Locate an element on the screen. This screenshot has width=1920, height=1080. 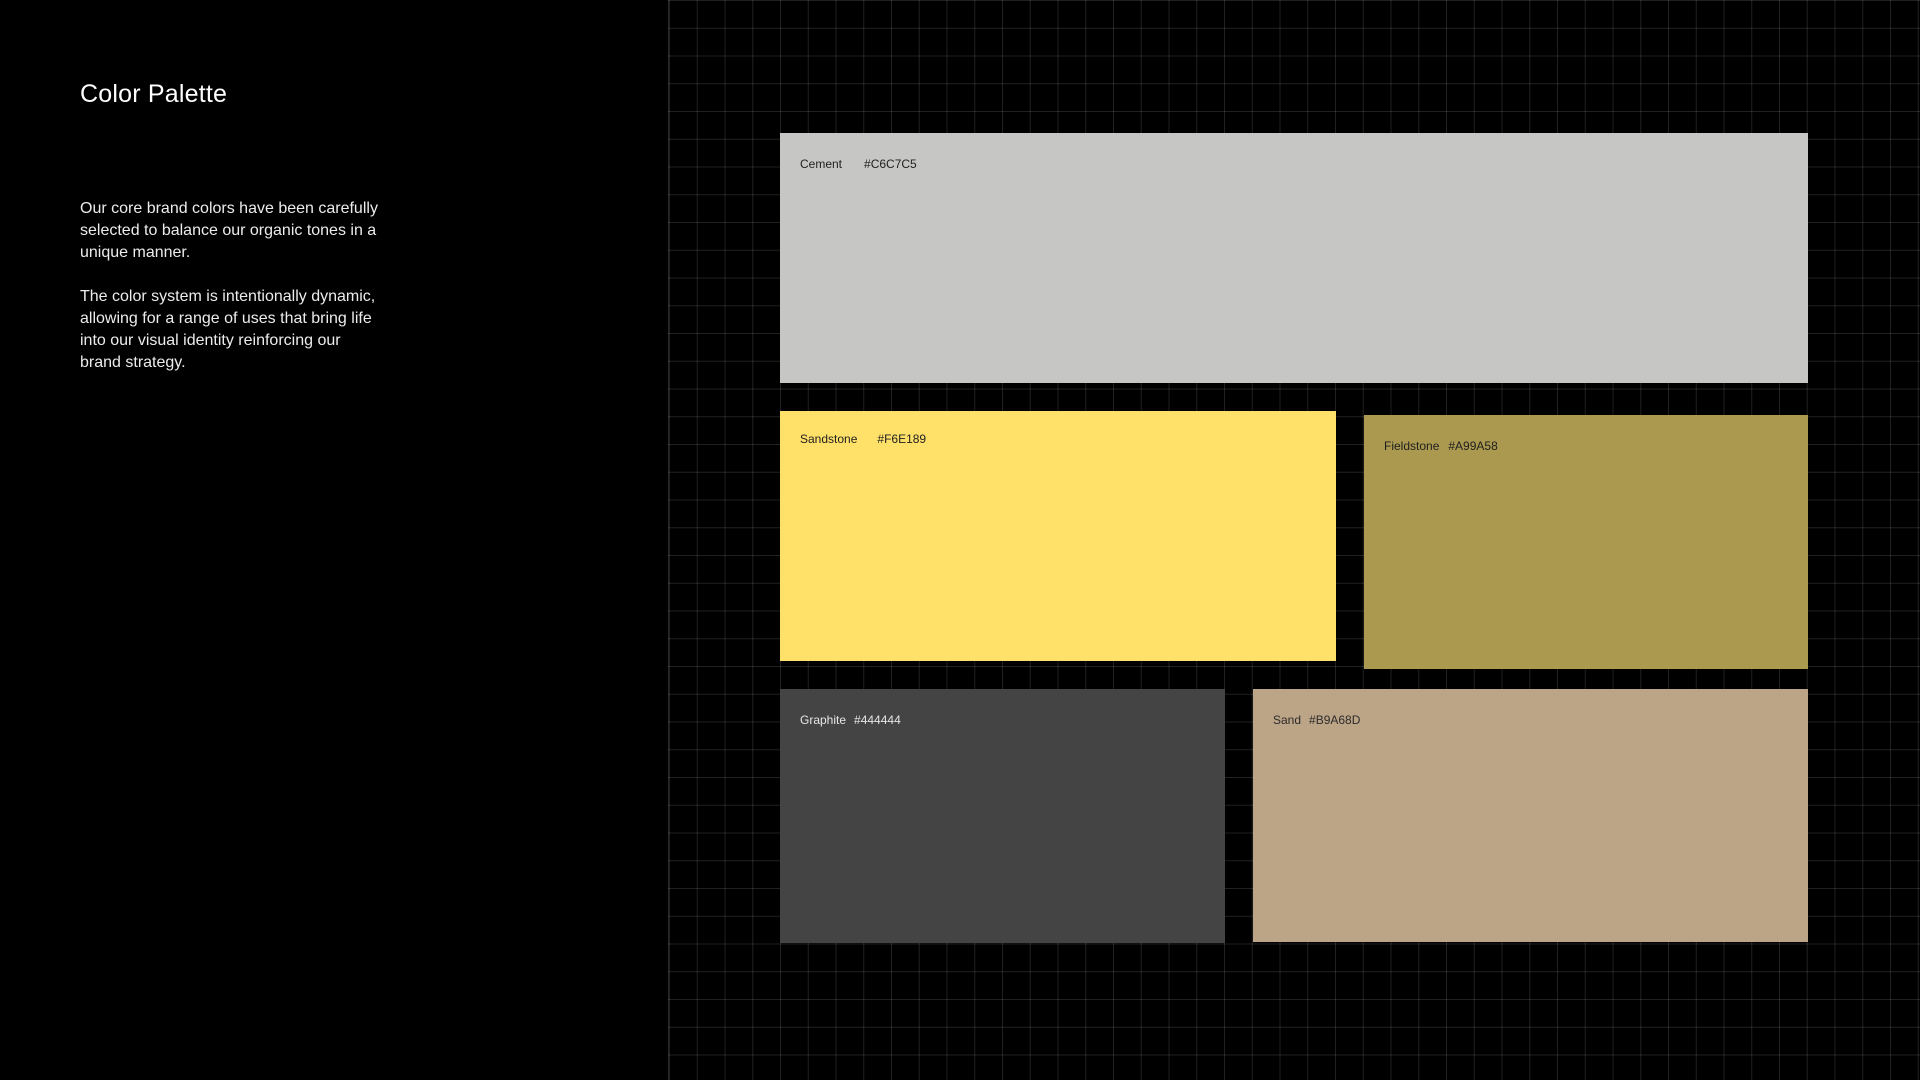
swatch-name: Graphite is located at coordinates (823, 720).